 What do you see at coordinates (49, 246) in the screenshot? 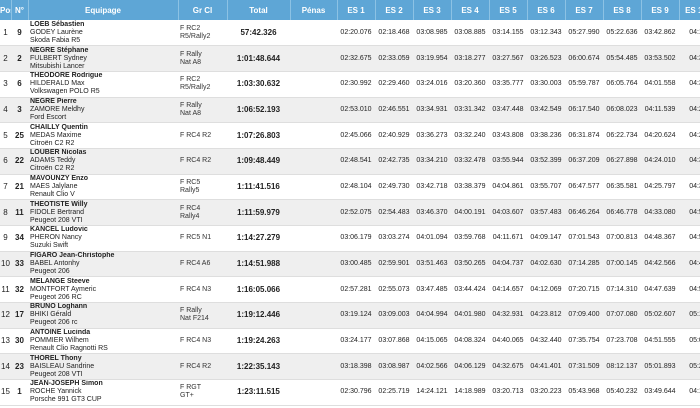
I see `car-model: Suzuki Swift` at bounding box center [49, 246].